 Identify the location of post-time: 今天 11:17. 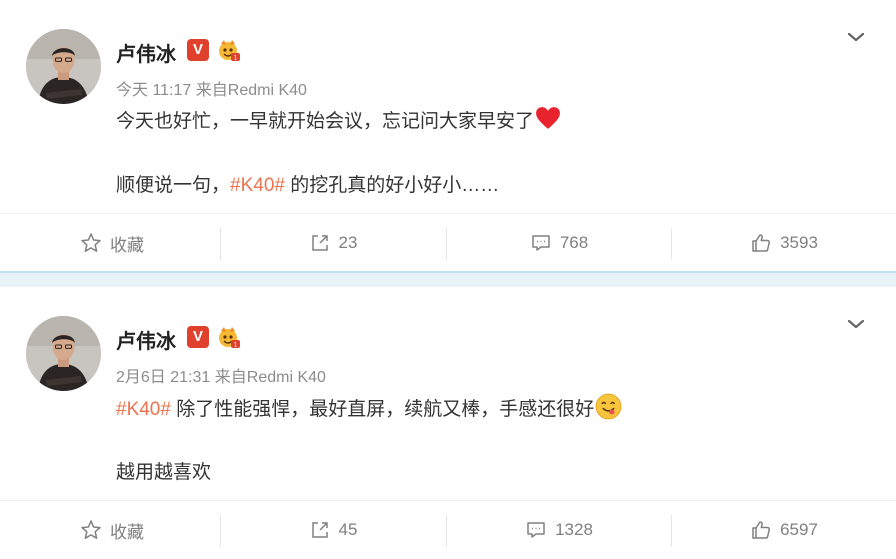
(153, 90).